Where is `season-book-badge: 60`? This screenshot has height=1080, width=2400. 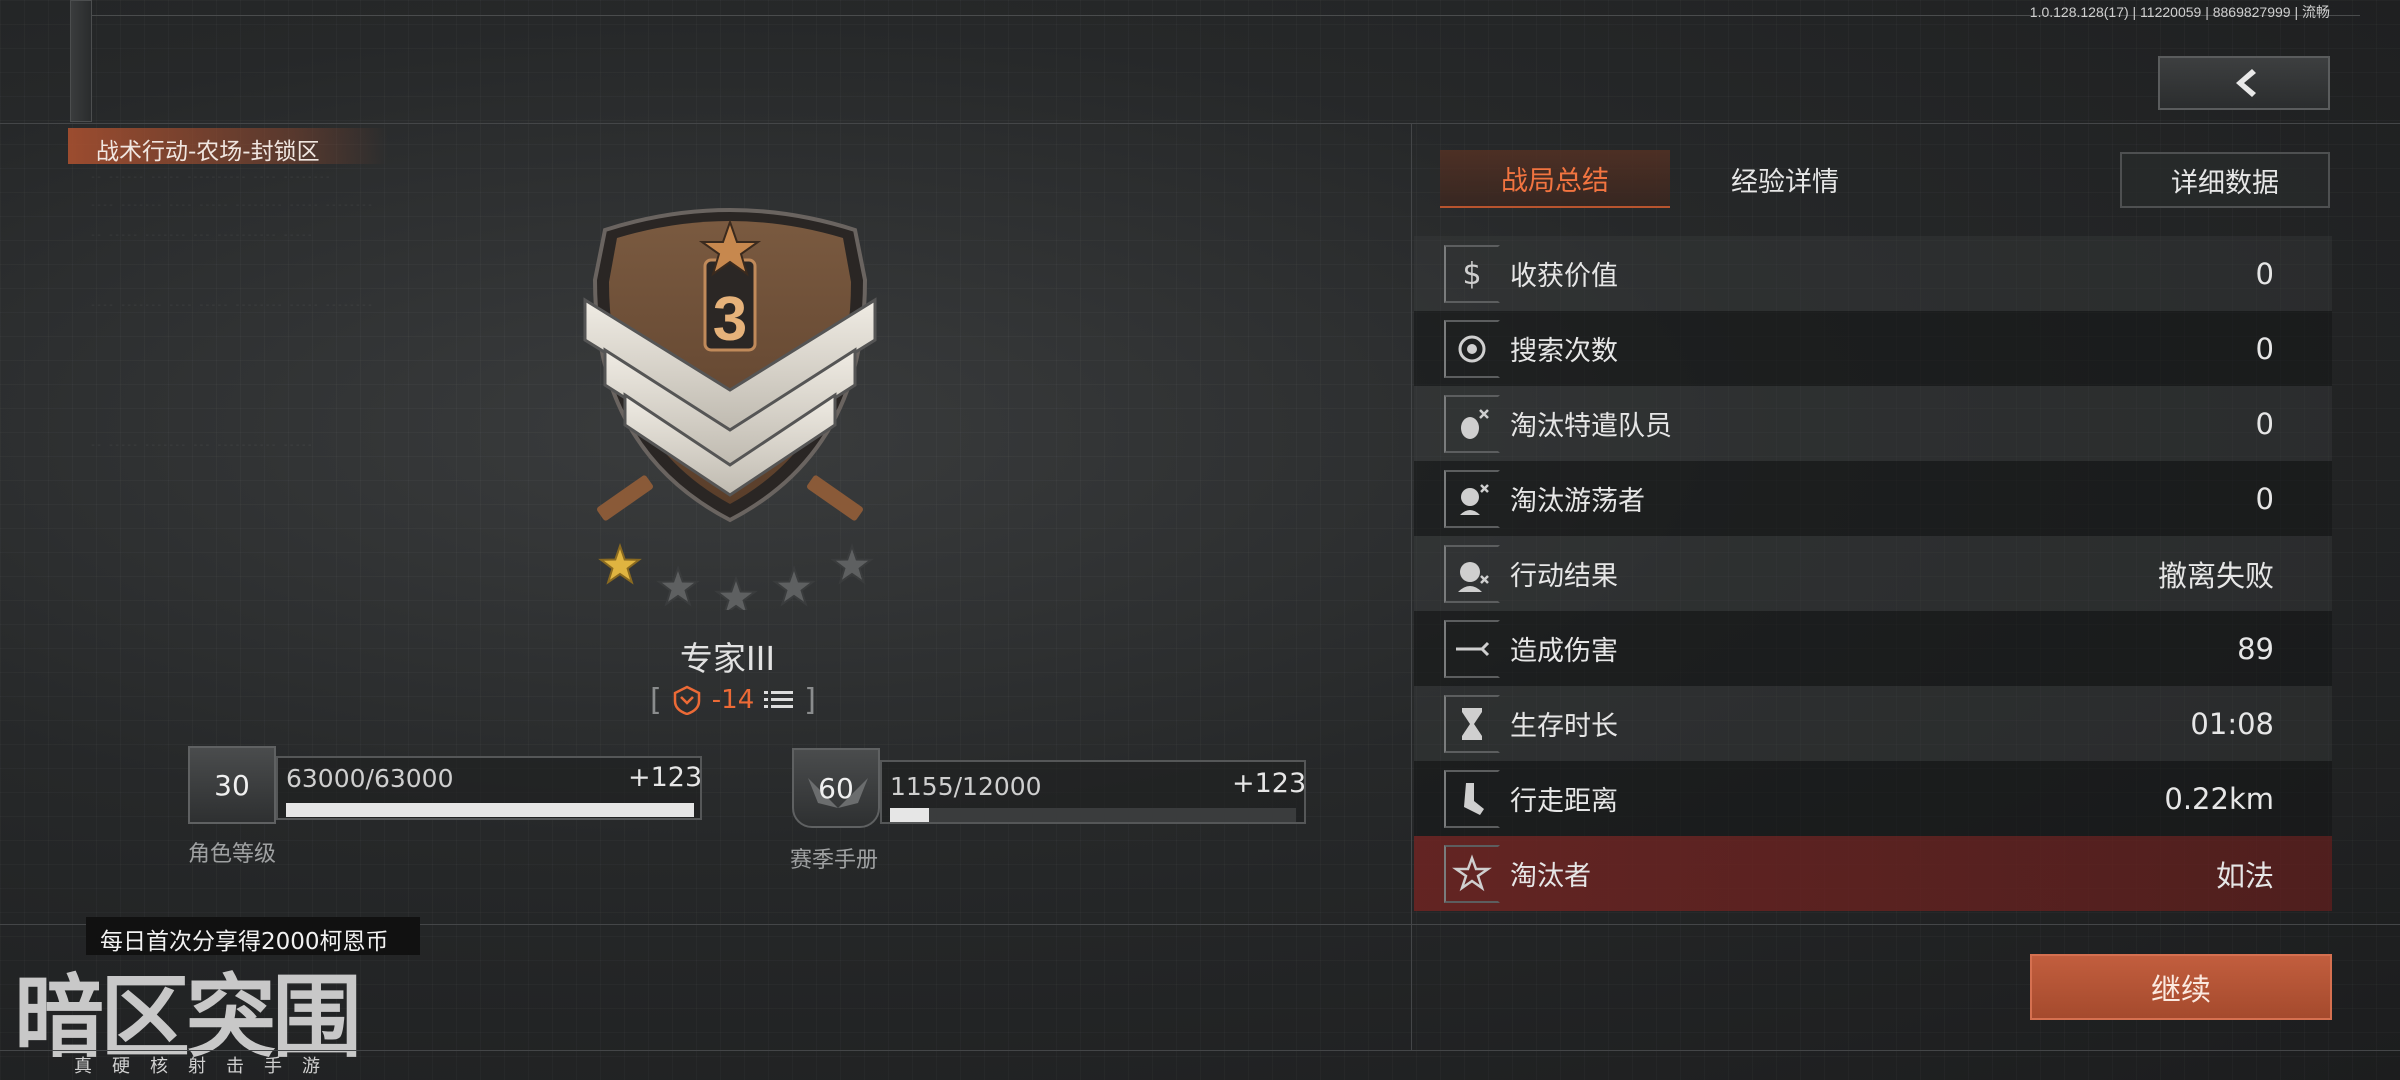
season-book-badge: 60 is located at coordinates (836, 788).